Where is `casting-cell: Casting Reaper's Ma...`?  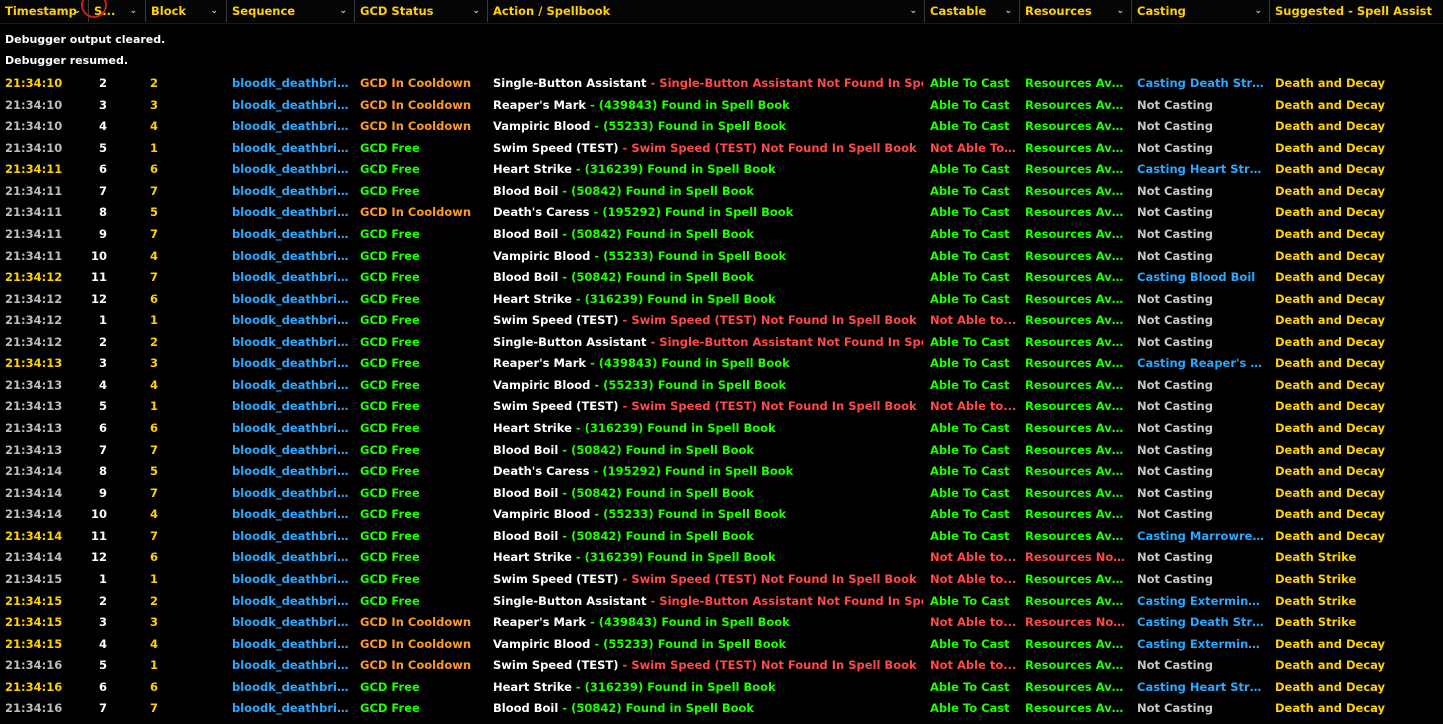
casting-cell: Casting Reaper's Ma... is located at coordinates (1201, 363).